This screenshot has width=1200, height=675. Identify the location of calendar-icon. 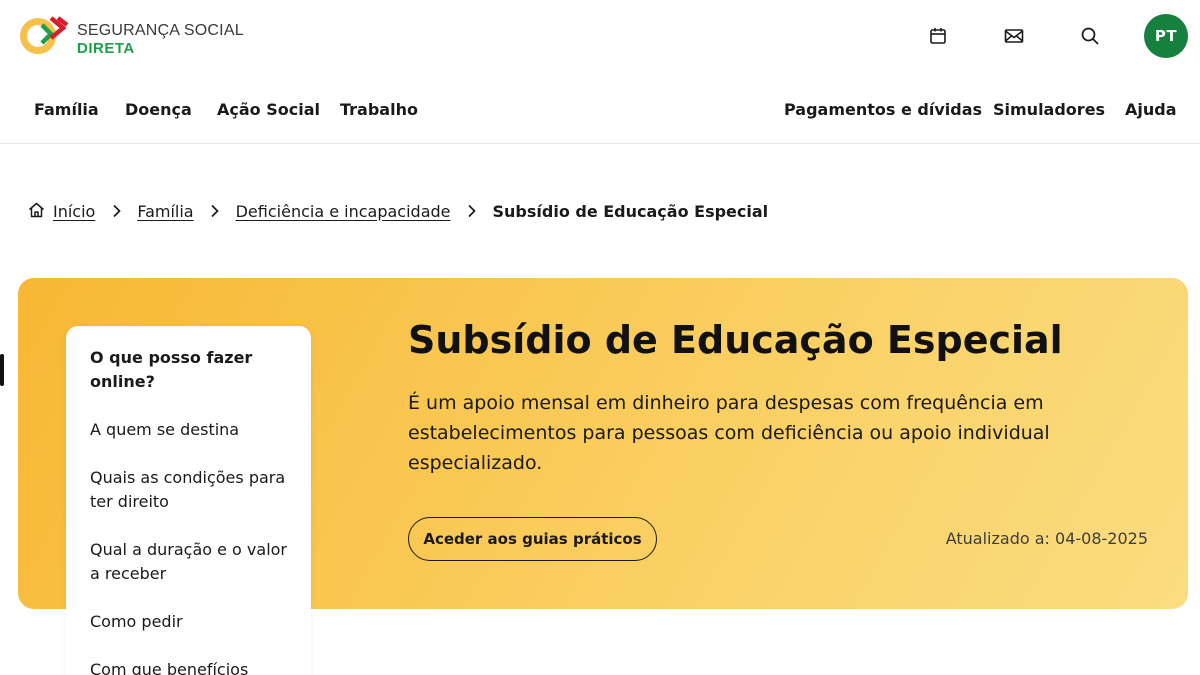
(938, 36).